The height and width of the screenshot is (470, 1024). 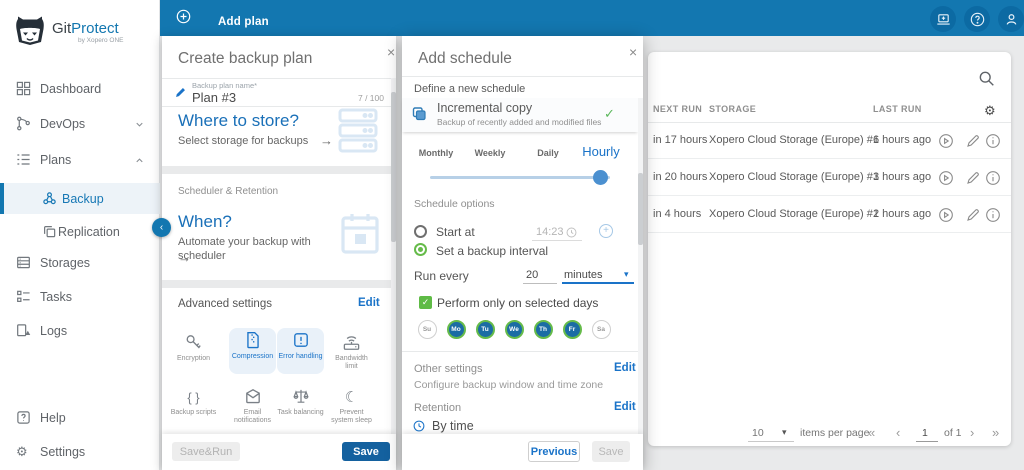 I want to click on logs-icon, so click(x=23, y=330).